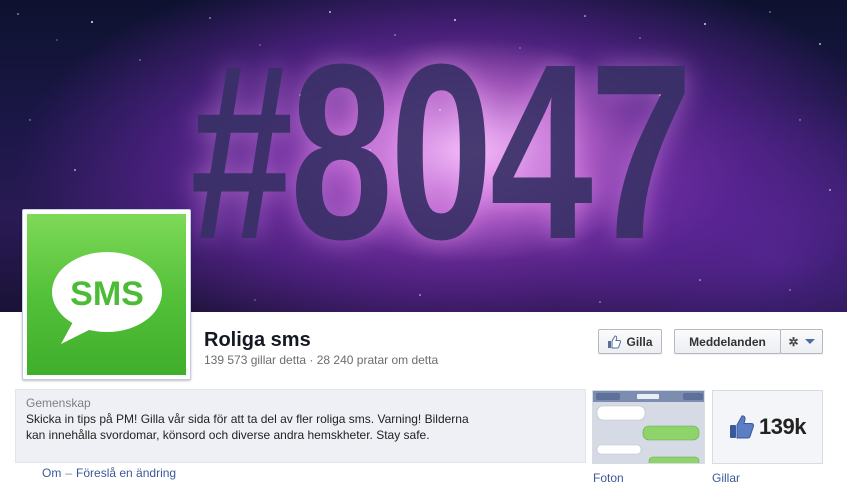 This screenshot has height=494, width=847. What do you see at coordinates (58, 403) in the screenshot?
I see `page-category: Gemenskap` at bounding box center [58, 403].